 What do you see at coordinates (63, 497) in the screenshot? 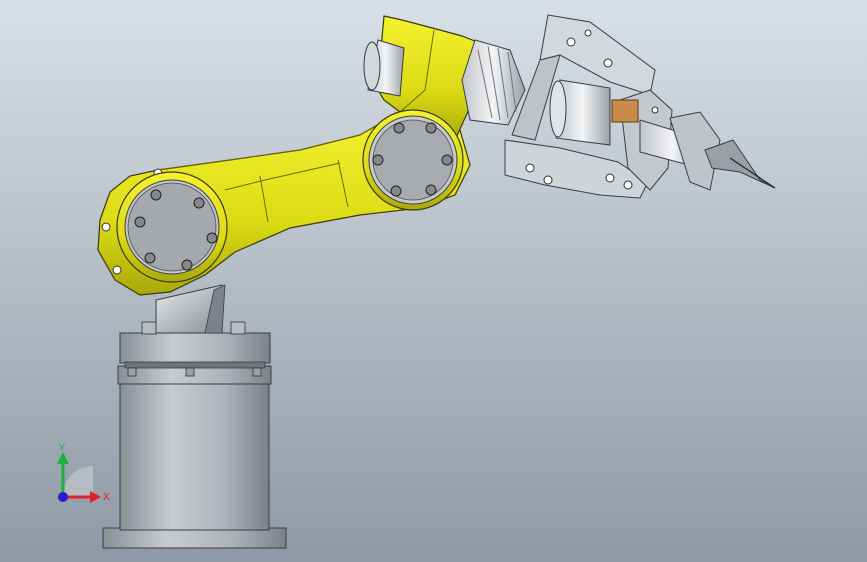
I see `z-axis-dot` at bounding box center [63, 497].